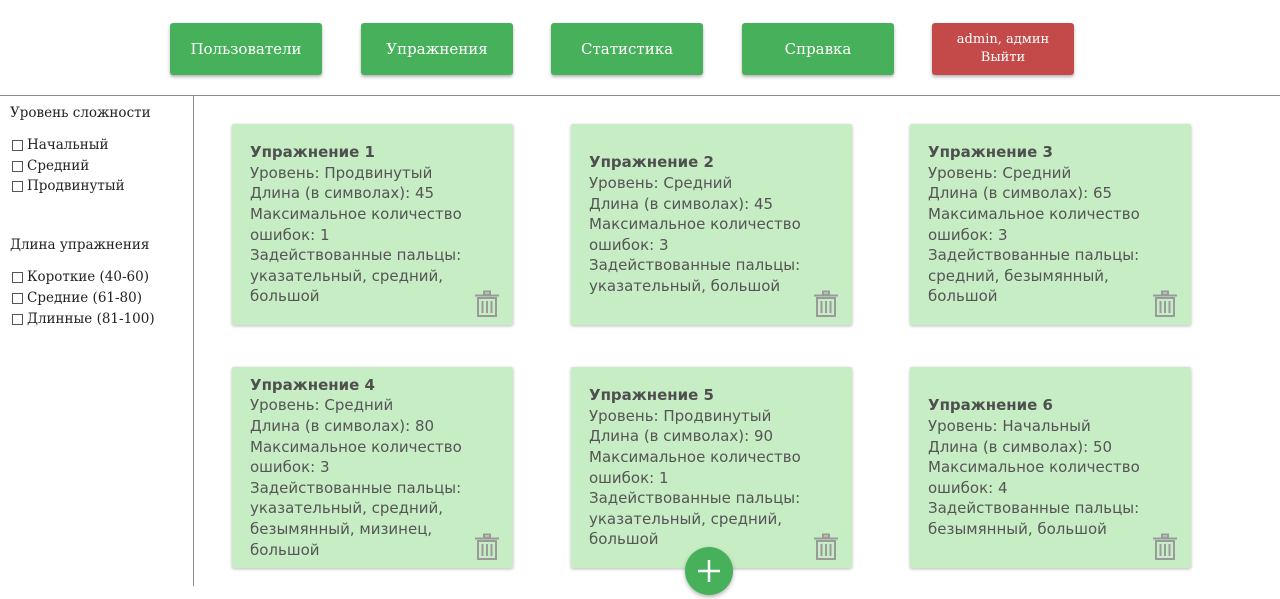 This screenshot has width=1280, height=599. What do you see at coordinates (1017, 528) in the screenshot?
I see `exercise-fingers-value: безымянный, большой` at bounding box center [1017, 528].